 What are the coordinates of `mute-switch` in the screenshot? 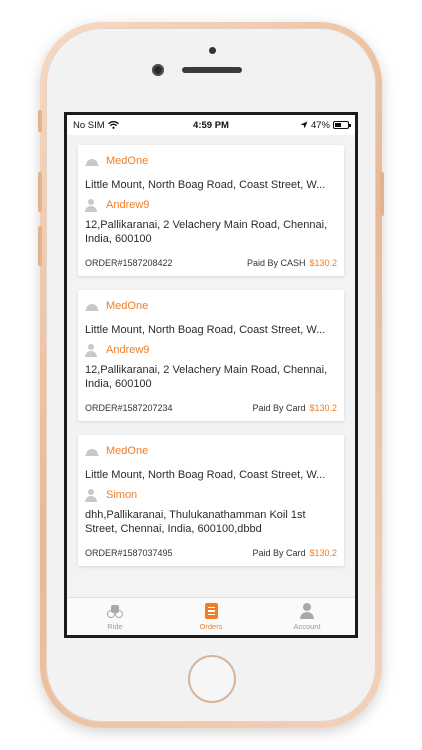 It's located at (40, 121).